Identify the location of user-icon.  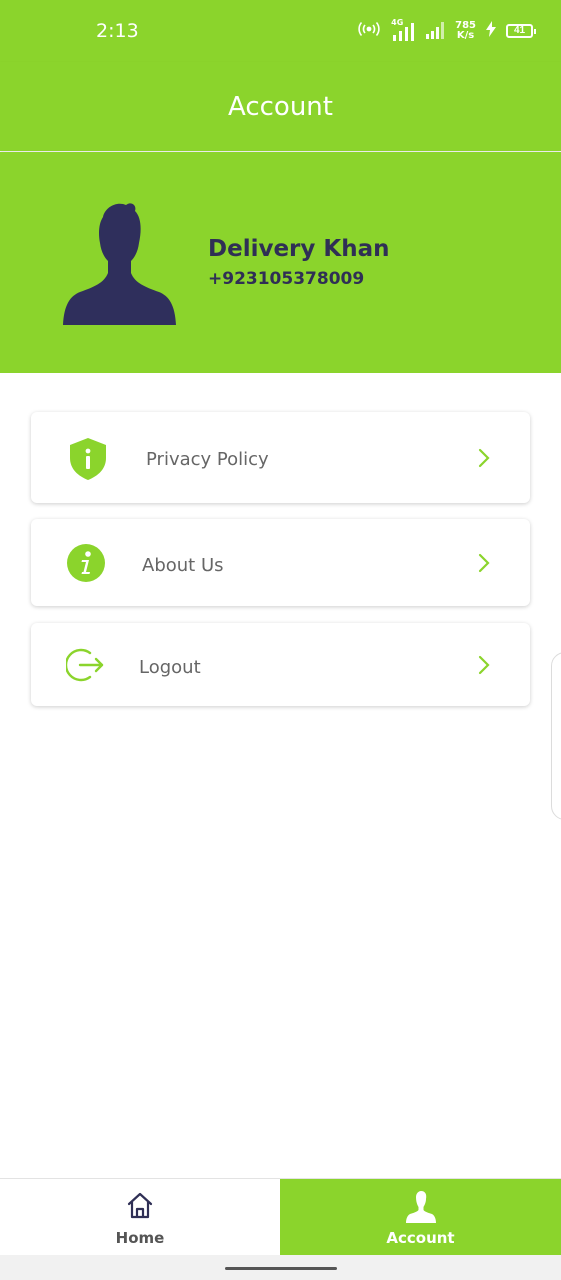
(420, 1207).